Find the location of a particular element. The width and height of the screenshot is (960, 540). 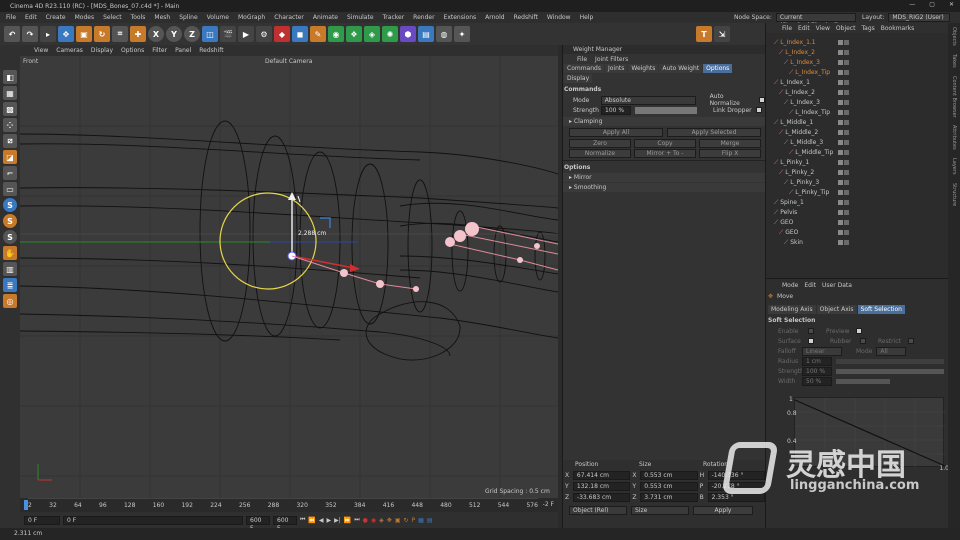

layout-dropdown: MDS_RIG2 (User) is located at coordinates (919, 17).